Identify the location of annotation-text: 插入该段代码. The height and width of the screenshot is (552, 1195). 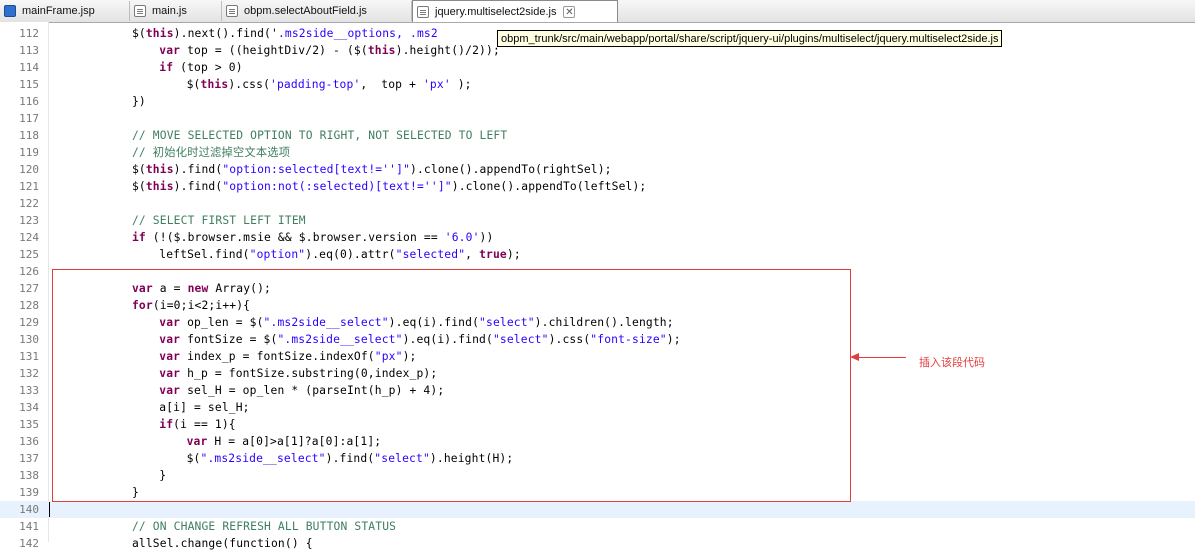
(952, 362).